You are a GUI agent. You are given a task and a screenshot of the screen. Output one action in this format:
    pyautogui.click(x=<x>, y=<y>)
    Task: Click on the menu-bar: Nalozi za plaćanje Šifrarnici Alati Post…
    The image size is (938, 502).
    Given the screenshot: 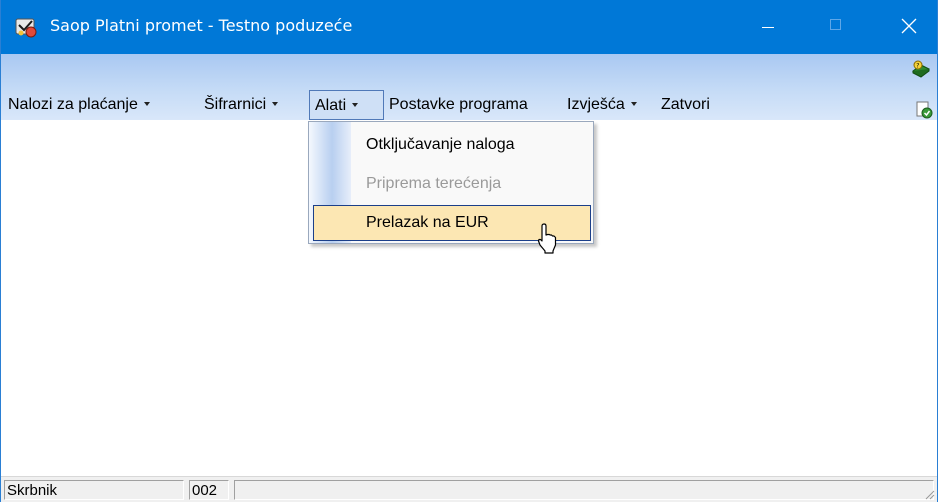 What is the action you would take?
    pyautogui.click(x=451, y=105)
    